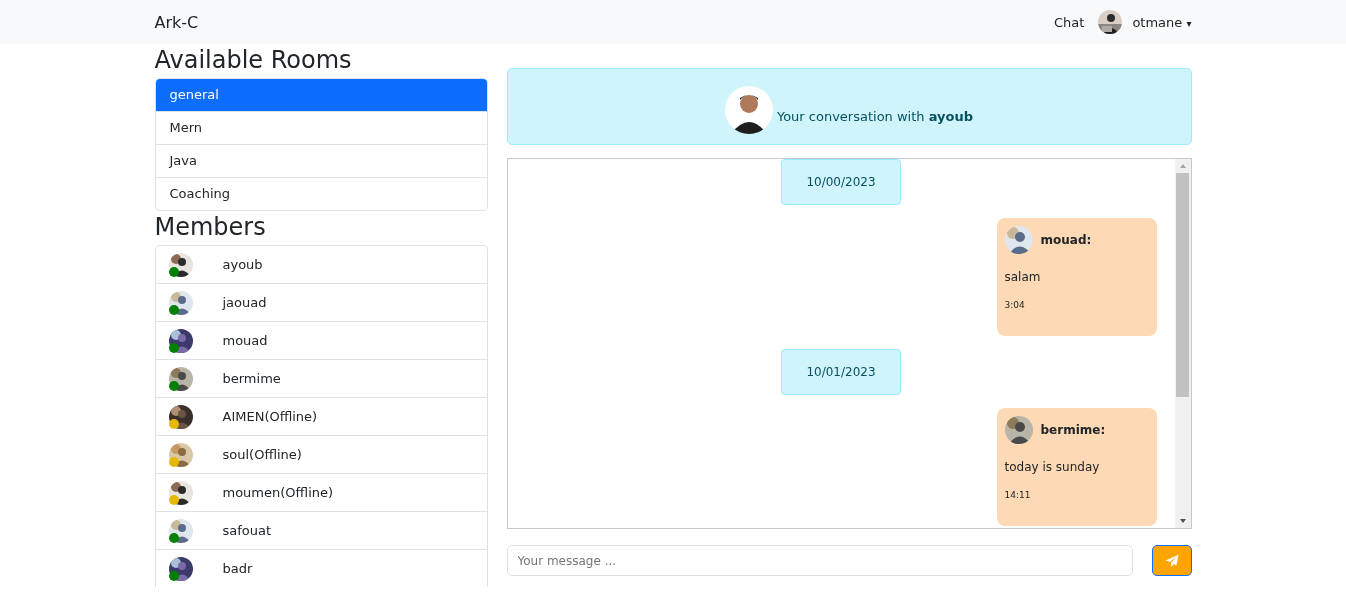 The height and width of the screenshot is (606, 1346). What do you see at coordinates (244, 302) in the screenshot?
I see `member-name: jaouad` at bounding box center [244, 302].